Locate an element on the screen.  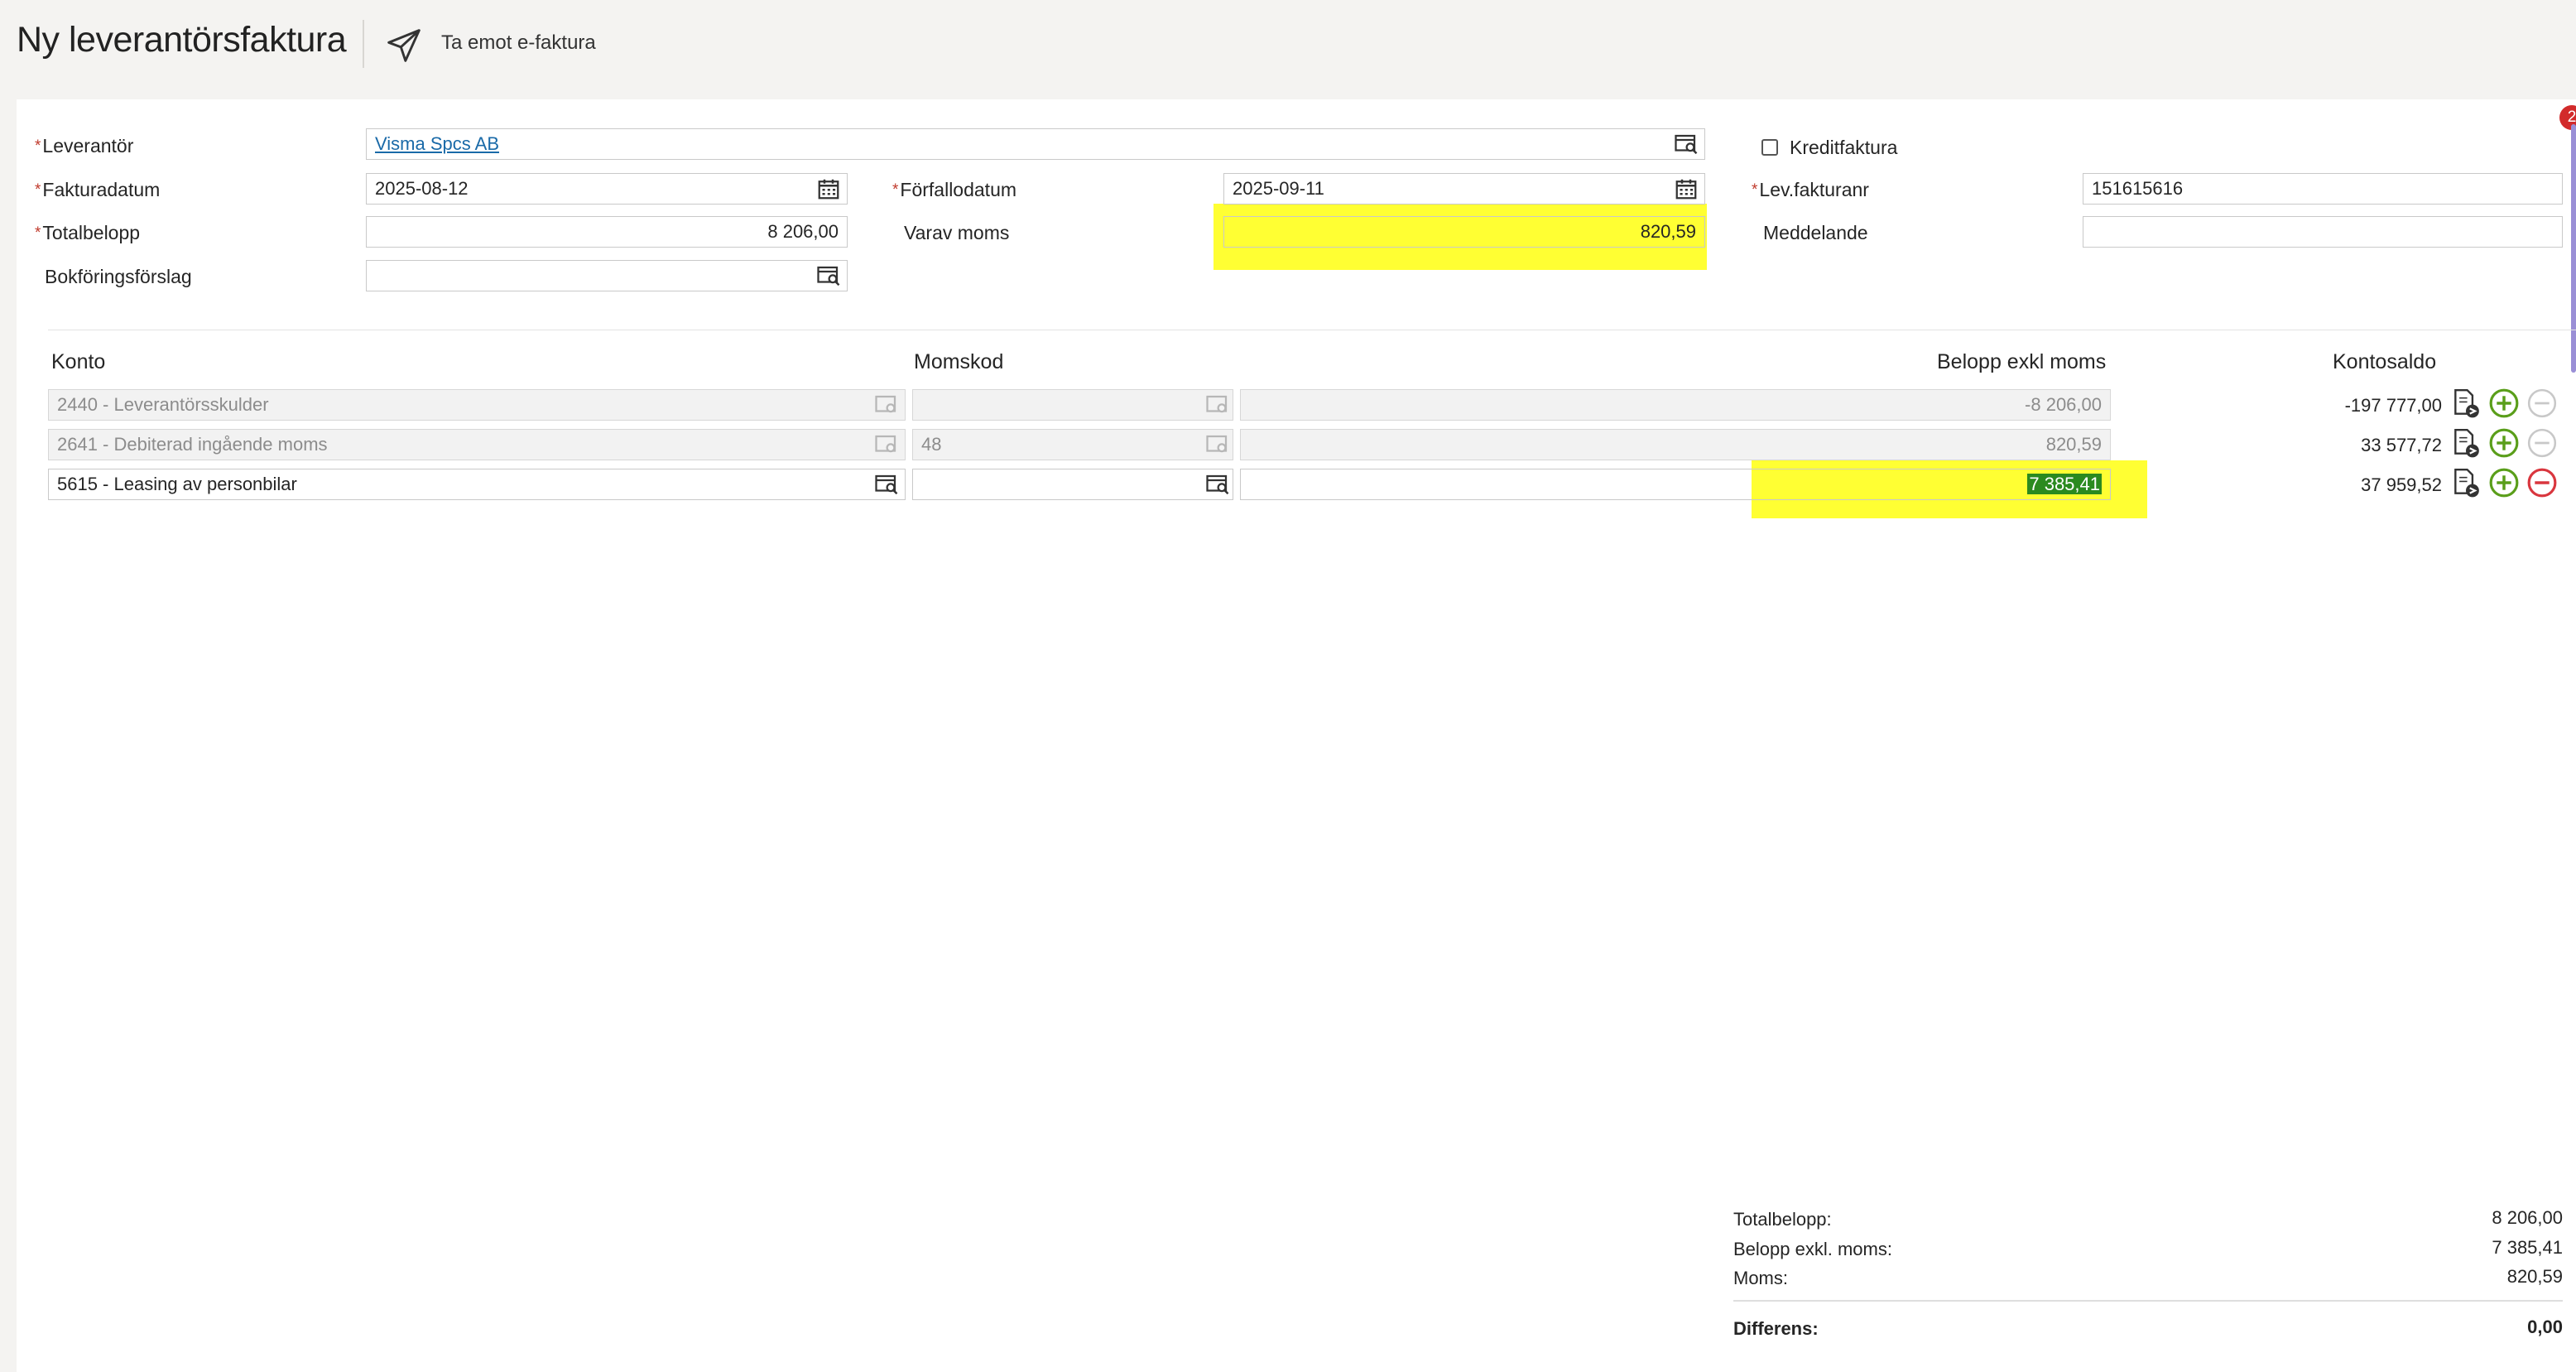
fakturadatum-field: 2025-08-12 is located at coordinates (607, 189).